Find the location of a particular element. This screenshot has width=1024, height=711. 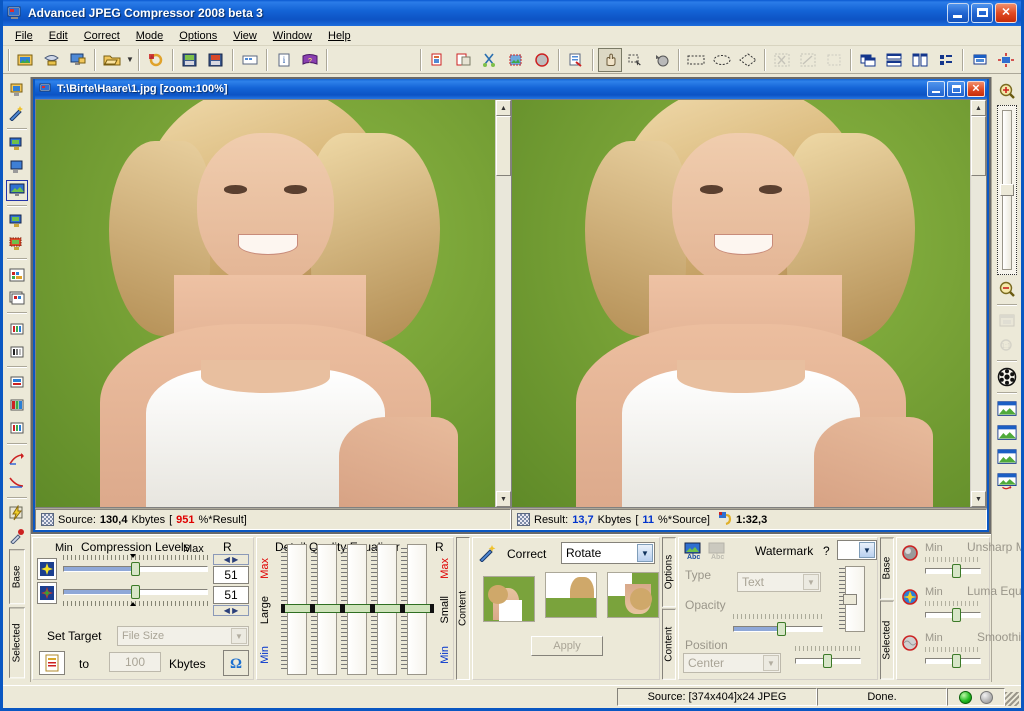

grid-view-rail-icon is located at coordinates (17, 274).